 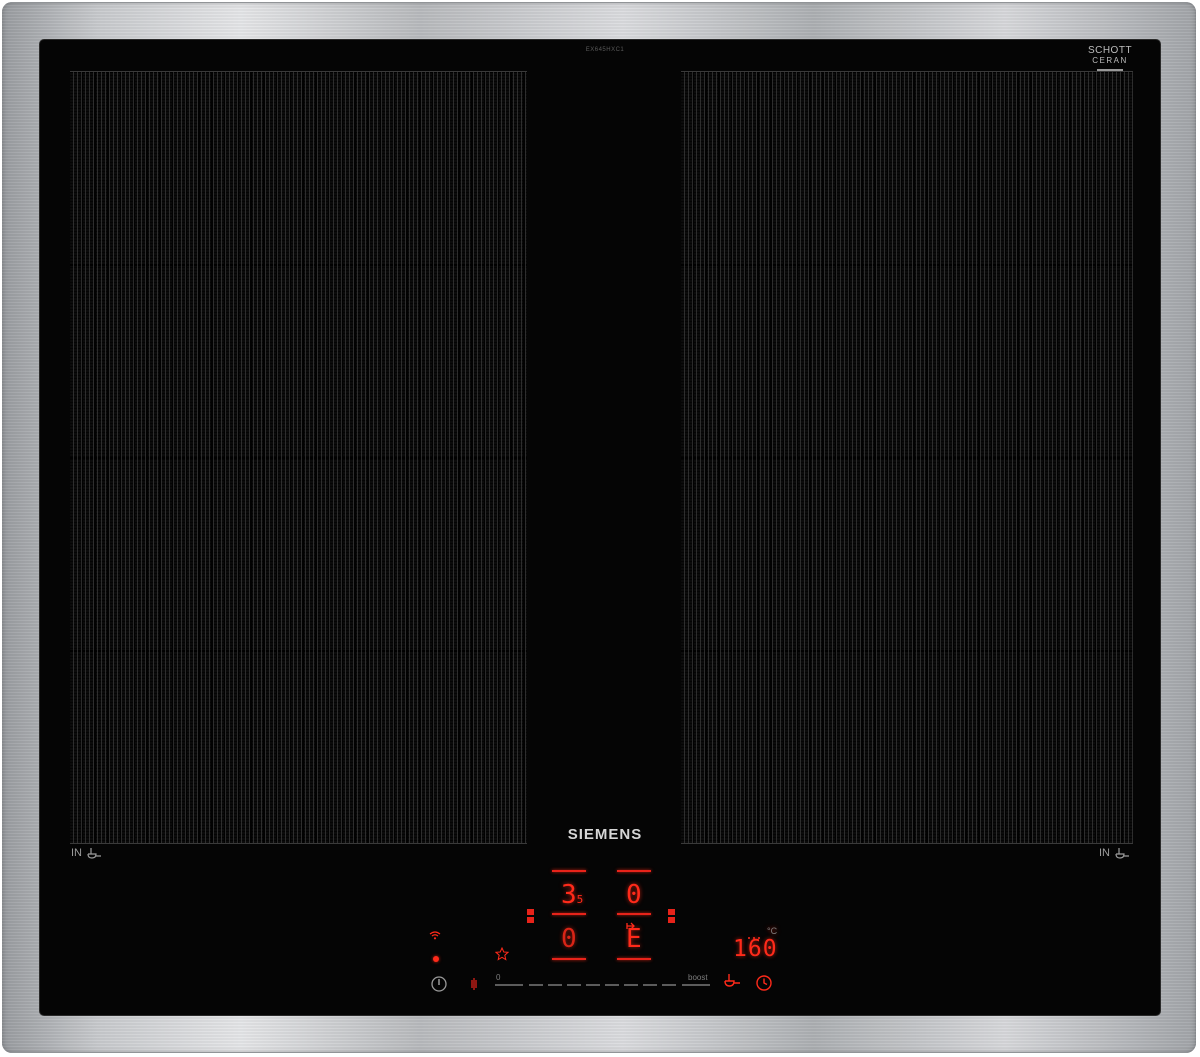 What do you see at coordinates (605, 834) in the screenshot?
I see `brand-logo: SIEMENS` at bounding box center [605, 834].